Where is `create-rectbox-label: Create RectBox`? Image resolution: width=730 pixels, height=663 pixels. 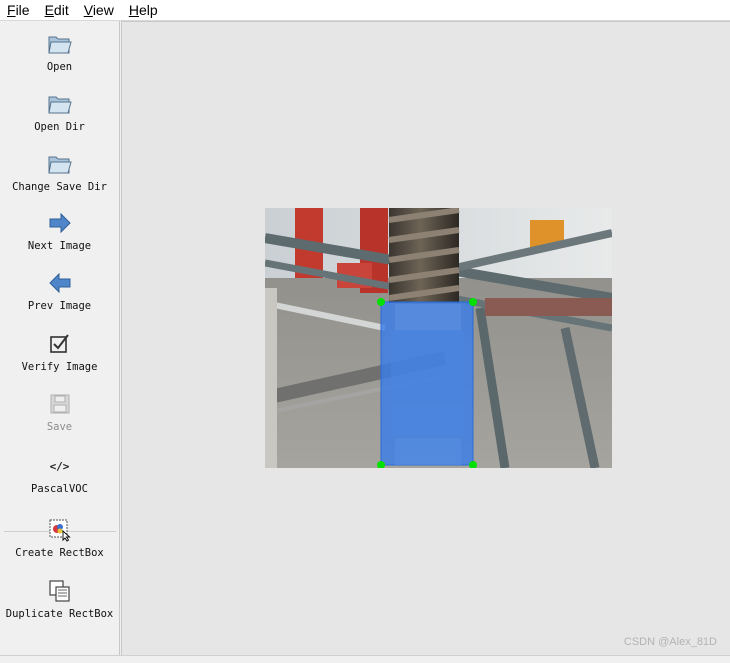 create-rectbox-label: Create RectBox is located at coordinates (59, 553).